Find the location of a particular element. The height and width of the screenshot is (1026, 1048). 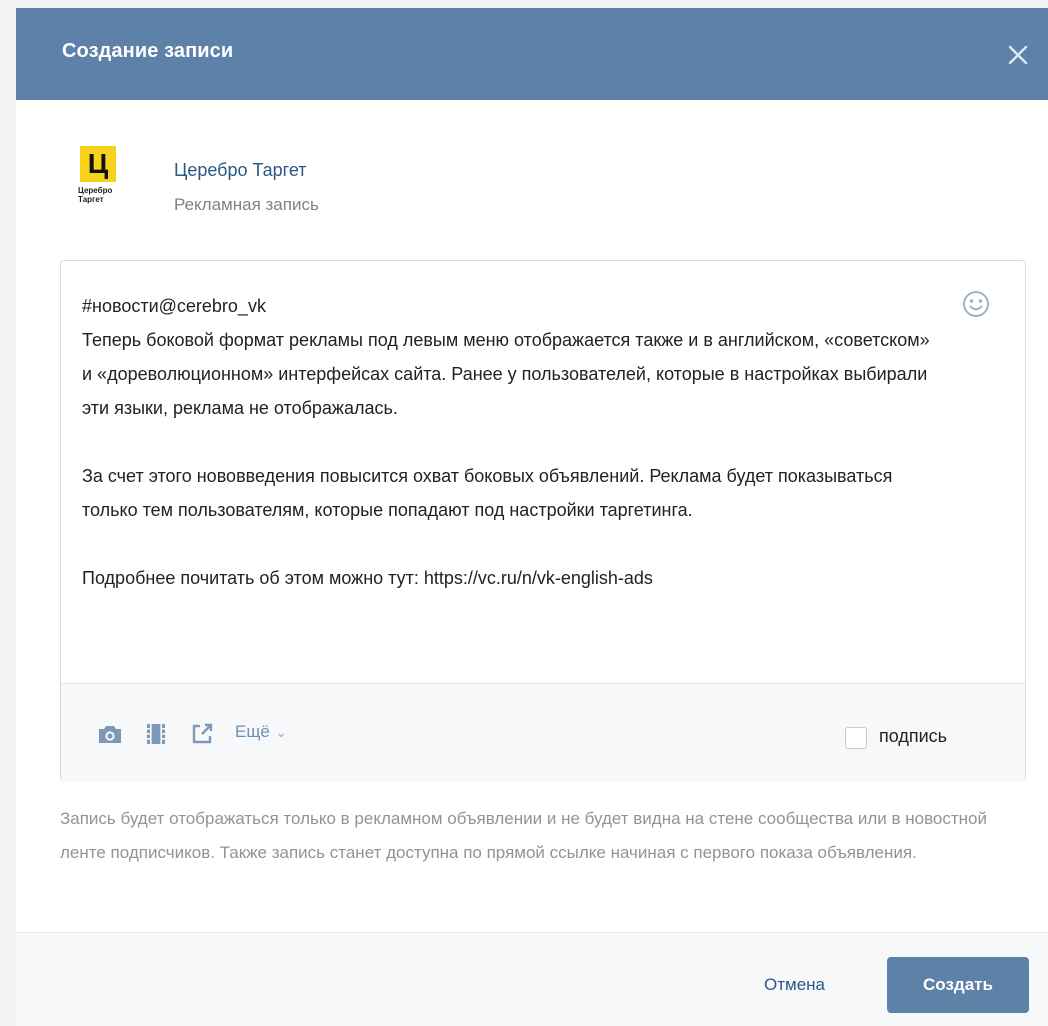

signature-checkbox is located at coordinates (856, 738).